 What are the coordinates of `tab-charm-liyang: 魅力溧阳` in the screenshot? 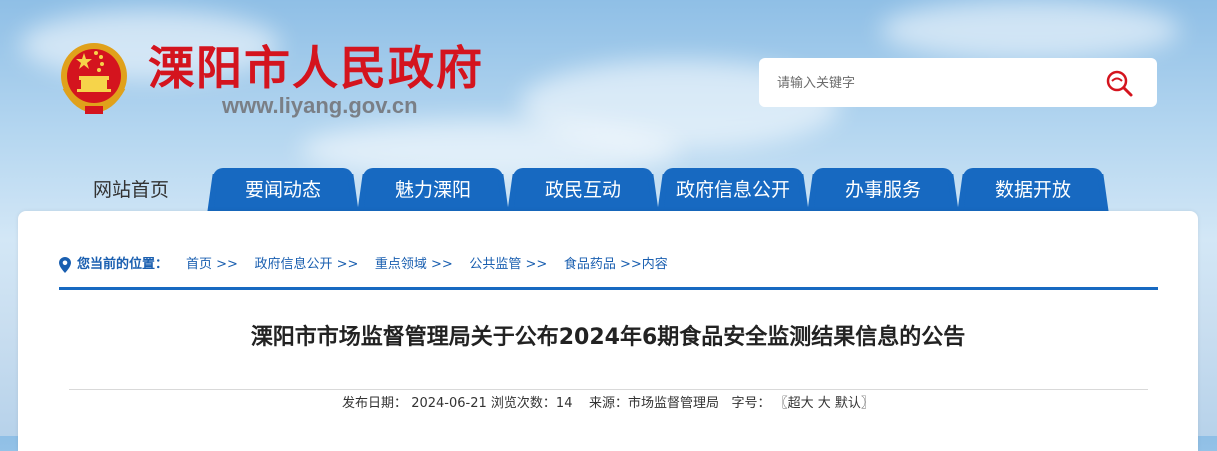 It's located at (433, 190).